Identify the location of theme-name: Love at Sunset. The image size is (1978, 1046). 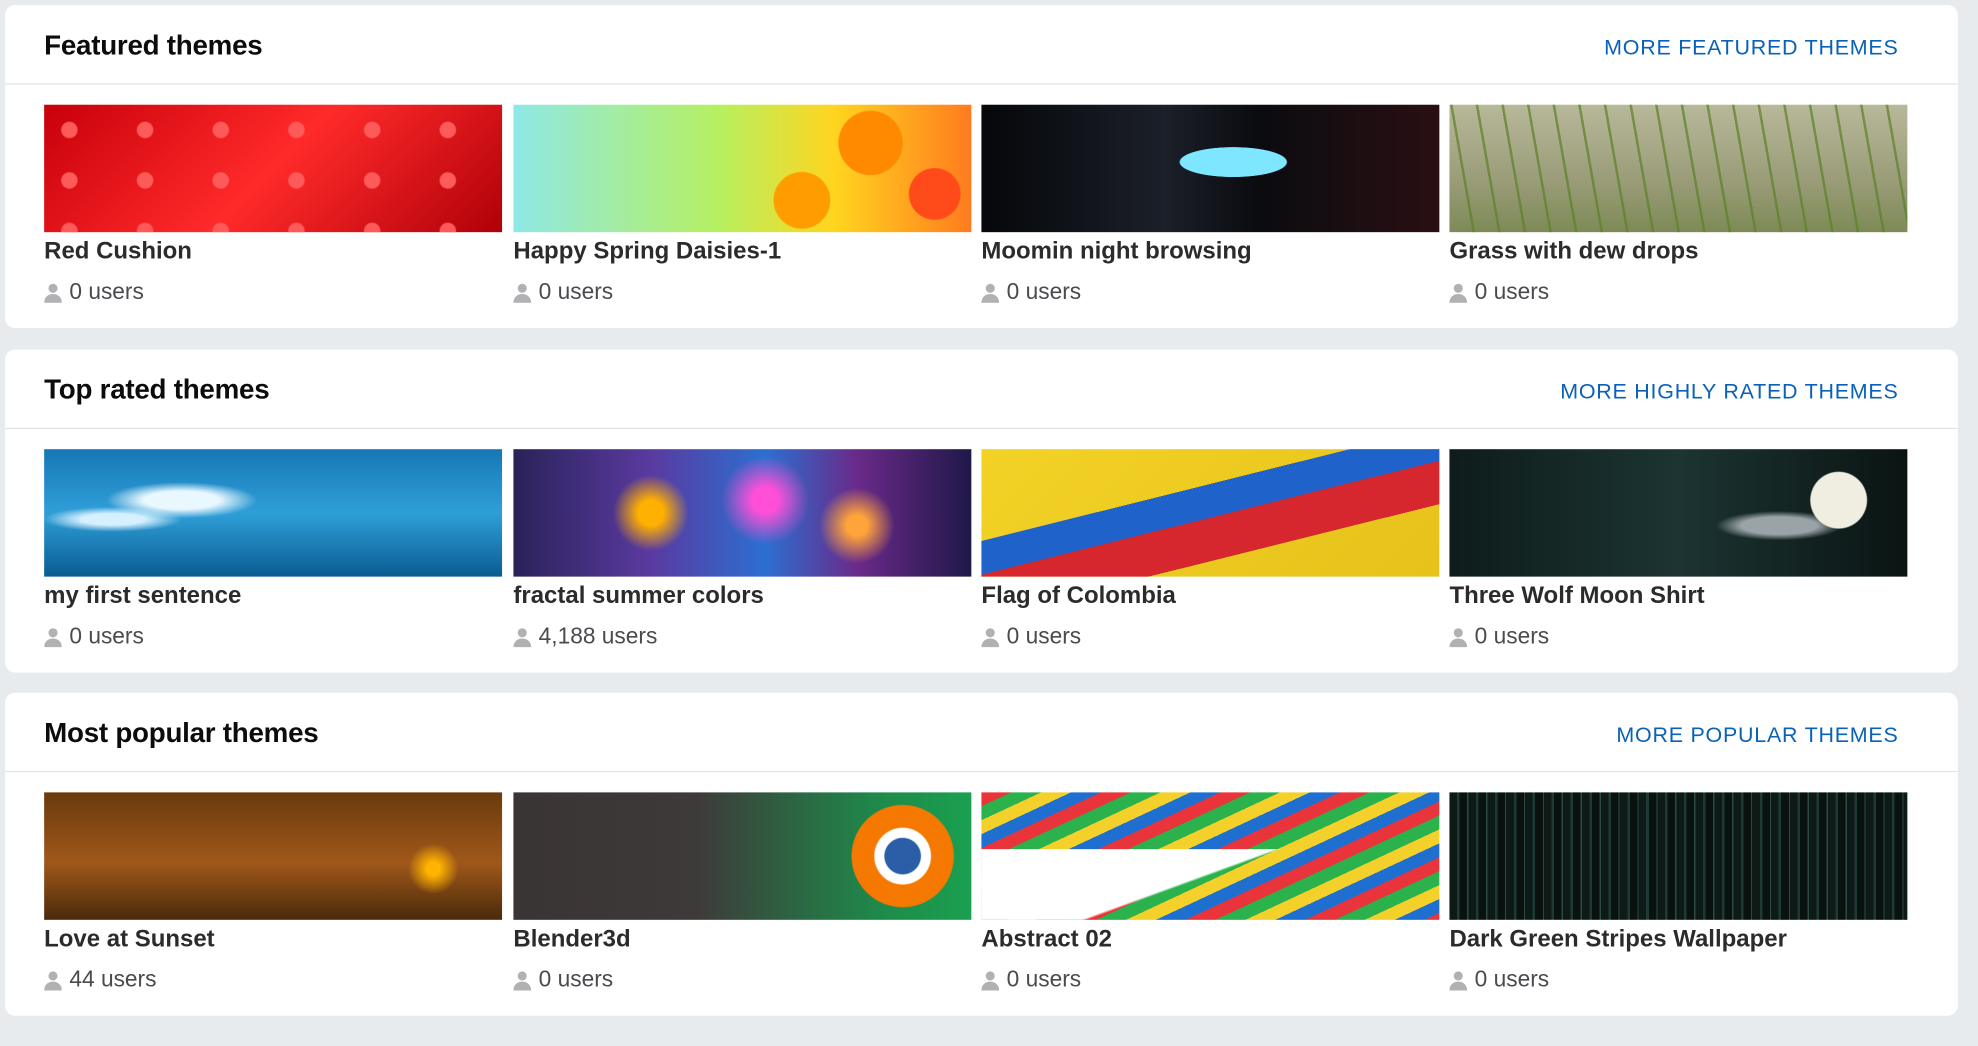
(273, 940).